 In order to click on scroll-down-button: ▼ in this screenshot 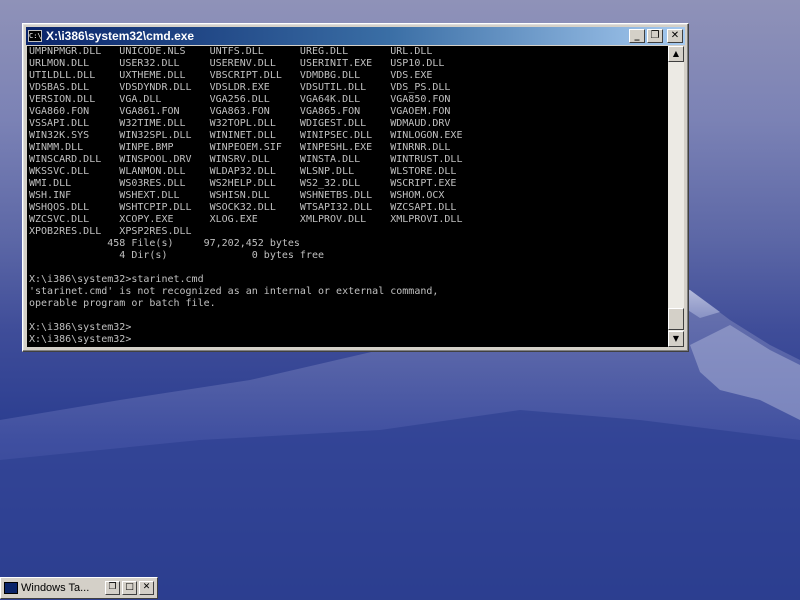, I will do `click(676, 339)`.